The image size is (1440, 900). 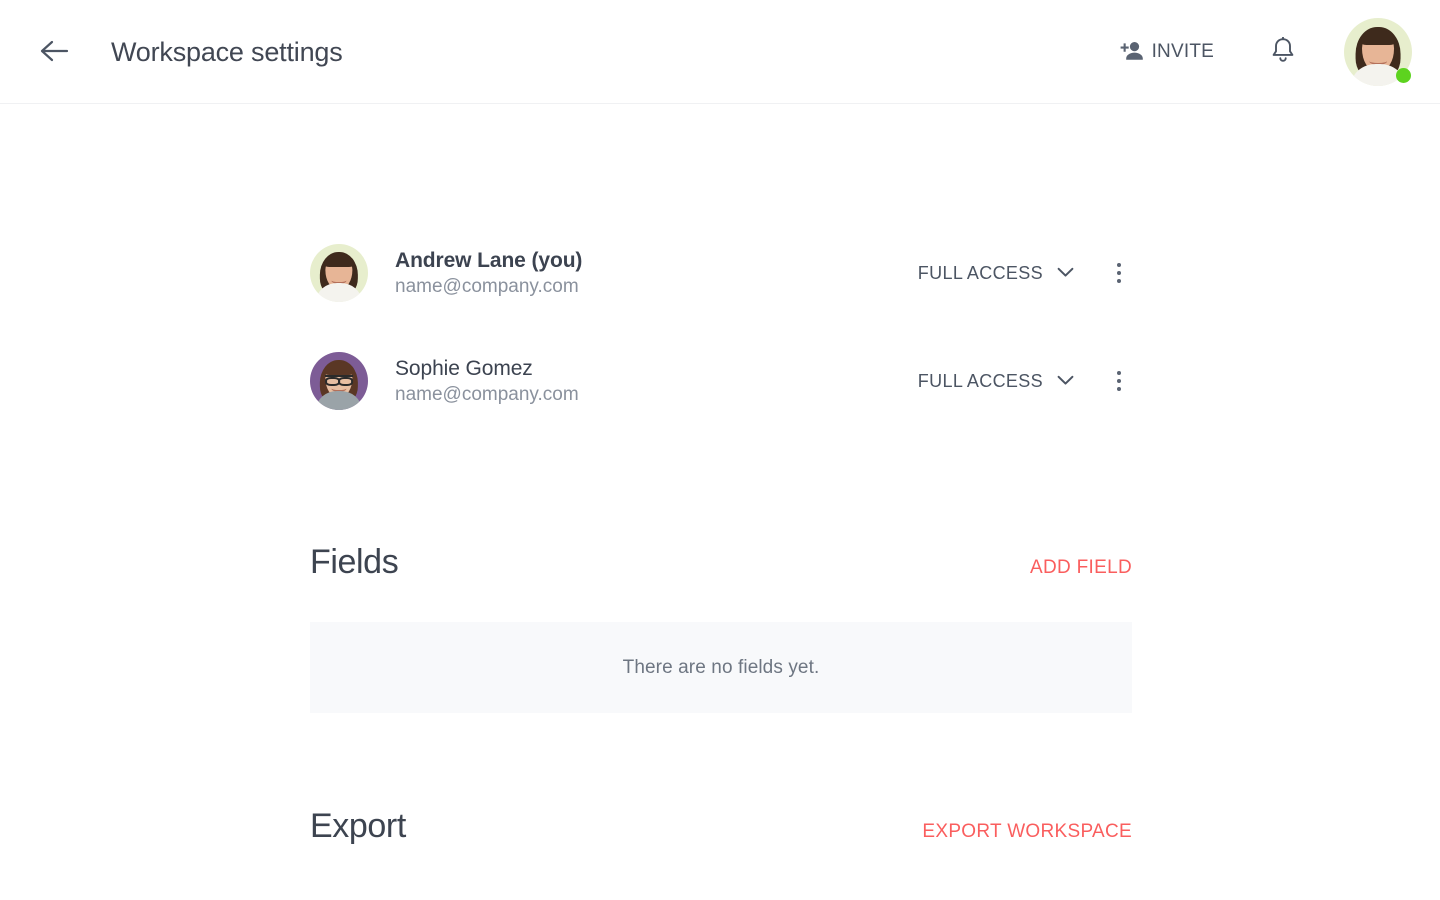 I want to click on app-header: Workspace settings INVITE, so click(x=720, y=52).